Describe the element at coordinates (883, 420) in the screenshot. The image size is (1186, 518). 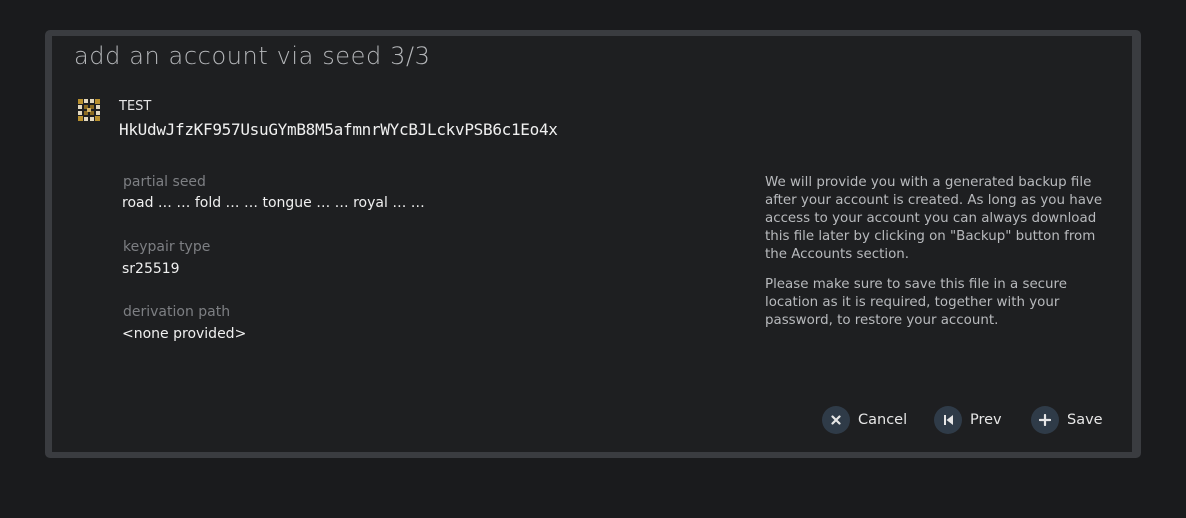
I see `cancel-button-label: Cancel` at that location.